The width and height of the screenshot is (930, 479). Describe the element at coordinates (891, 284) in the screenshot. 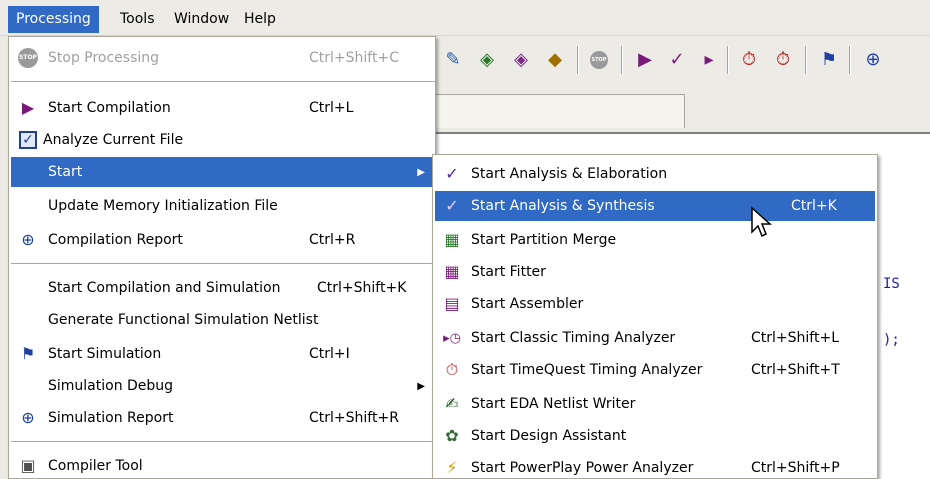

I see `code-line: IS` at that location.